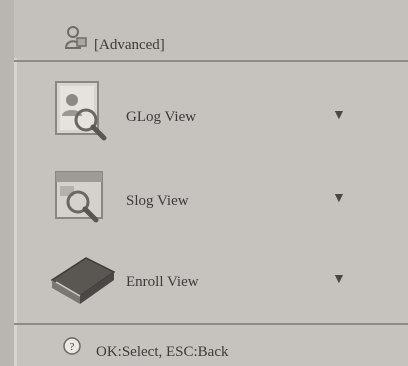 The width and height of the screenshot is (408, 366). Describe the element at coordinates (79, 197) in the screenshot. I see `slog-magnifier-icon` at that location.